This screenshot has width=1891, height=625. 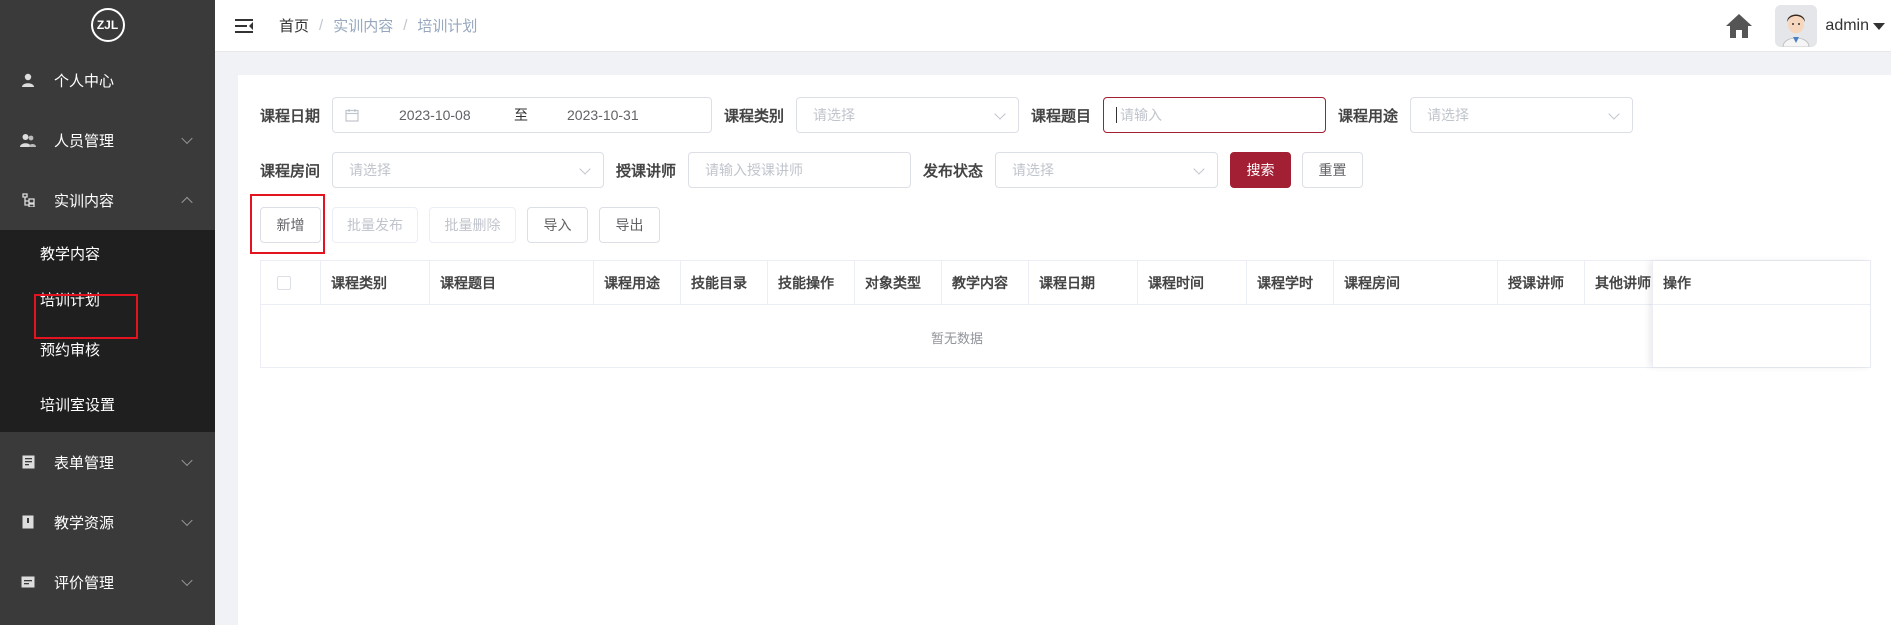 I want to click on breadcrumb: 首页 / 实训内容 / 培训计划, so click(x=378, y=25).